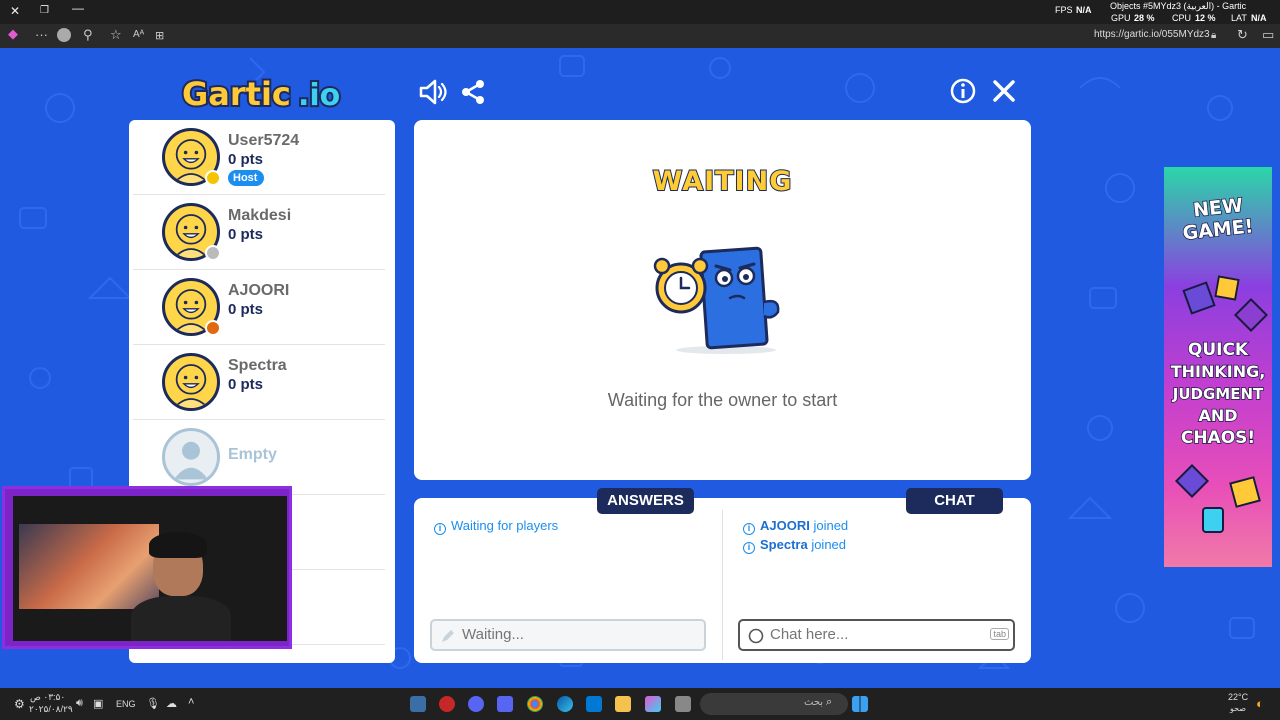 Image resolution: width=1280 pixels, height=720 pixels. What do you see at coordinates (1218, 438) in the screenshot?
I see `ad-text: CHAOS!` at bounding box center [1218, 438].